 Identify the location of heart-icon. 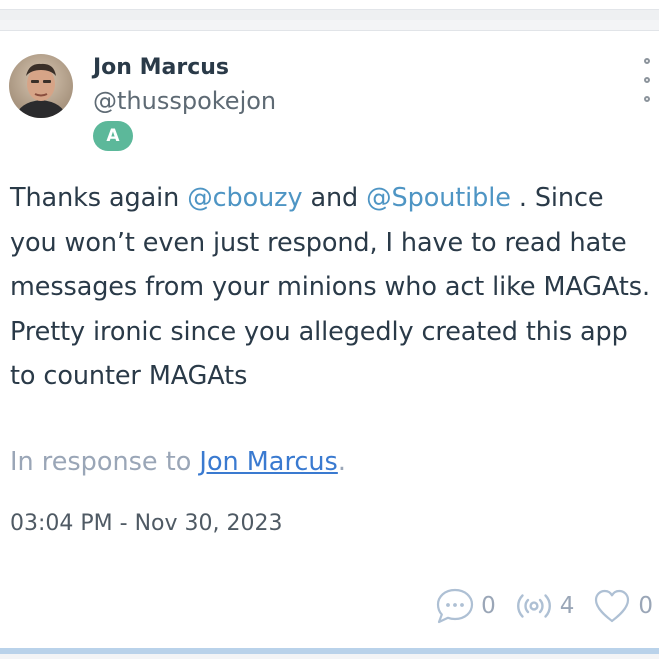
(612, 606).